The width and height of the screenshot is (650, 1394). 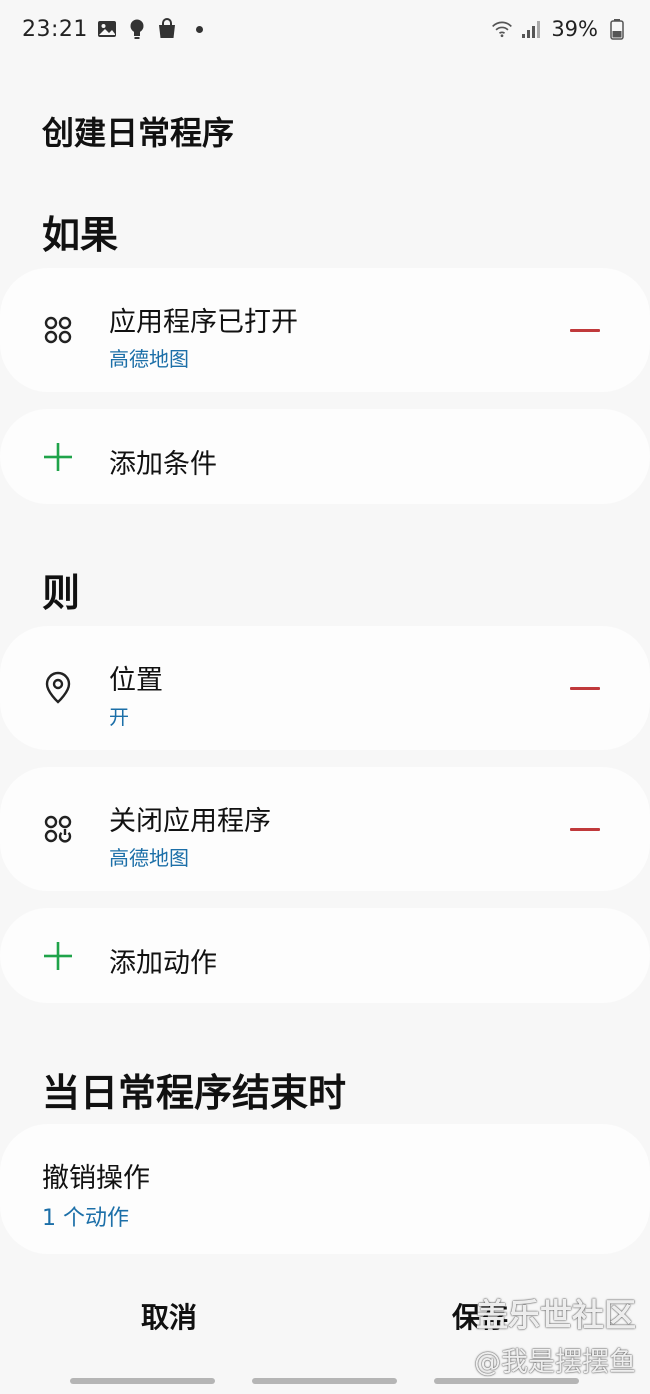 What do you see at coordinates (119, 717) in the screenshot?
I see `action-subtitle: 开` at bounding box center [119, 717].